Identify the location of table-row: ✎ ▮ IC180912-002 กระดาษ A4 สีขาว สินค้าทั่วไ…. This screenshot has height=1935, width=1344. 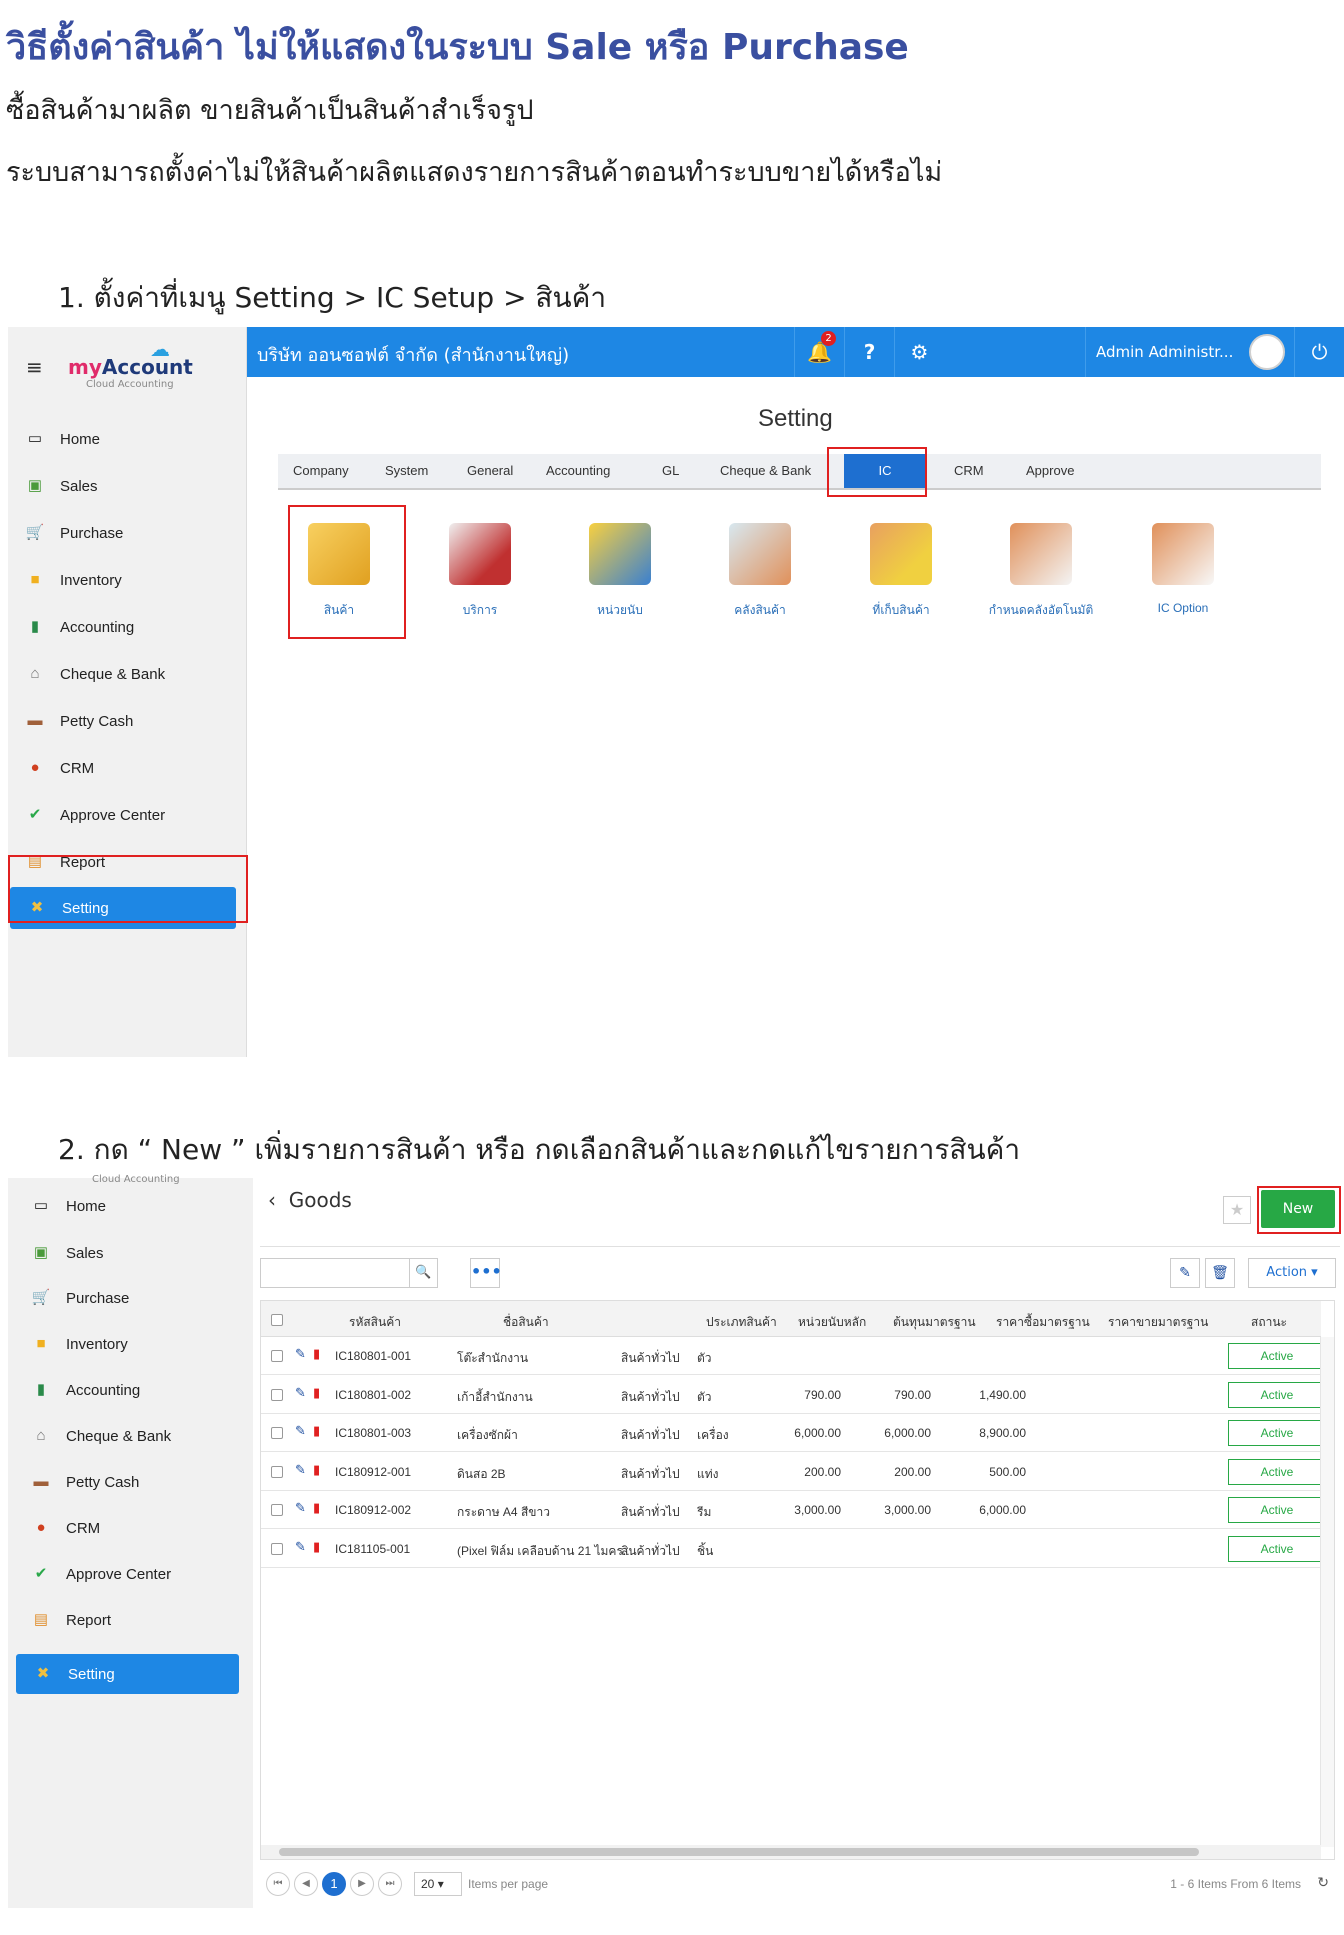
(793, 1510).